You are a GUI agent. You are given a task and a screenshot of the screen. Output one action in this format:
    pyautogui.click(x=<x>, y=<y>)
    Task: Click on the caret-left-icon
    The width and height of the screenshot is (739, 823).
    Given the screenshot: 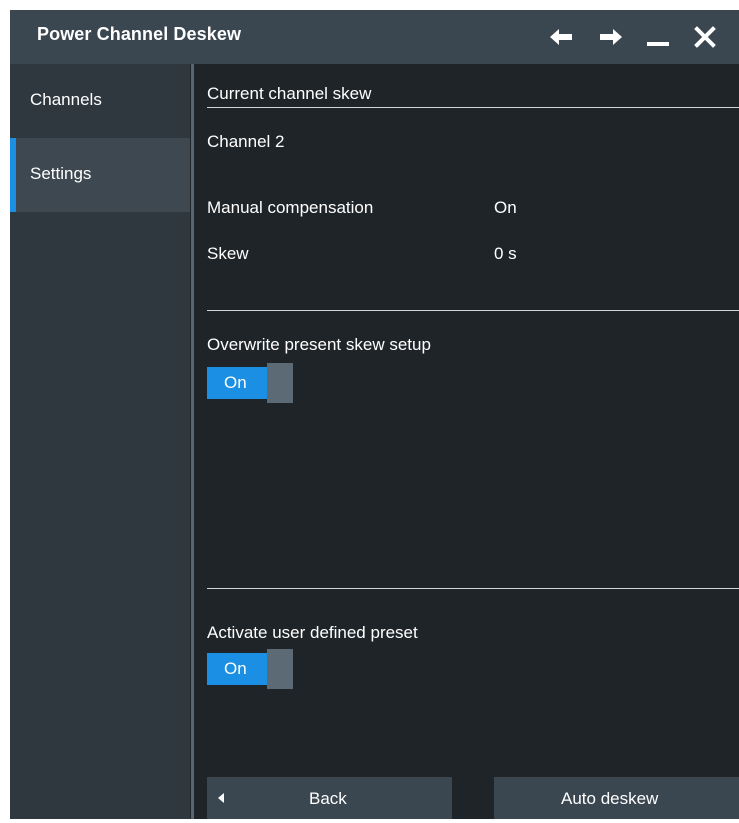 What is the action you would take?
    pyautogui.click(x=221, y=798)
    